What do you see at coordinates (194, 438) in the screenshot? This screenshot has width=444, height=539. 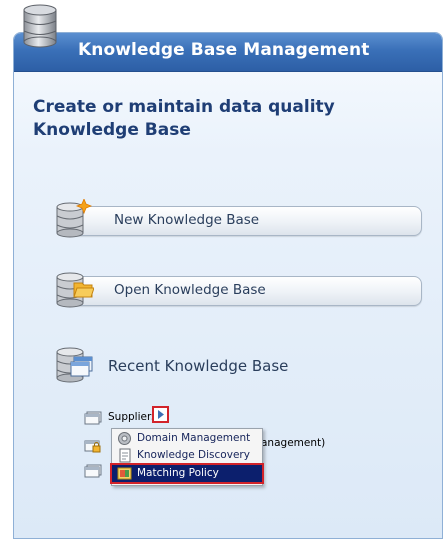 I see `menu-item-label: Domain Management` at bounding box center [194, 438].